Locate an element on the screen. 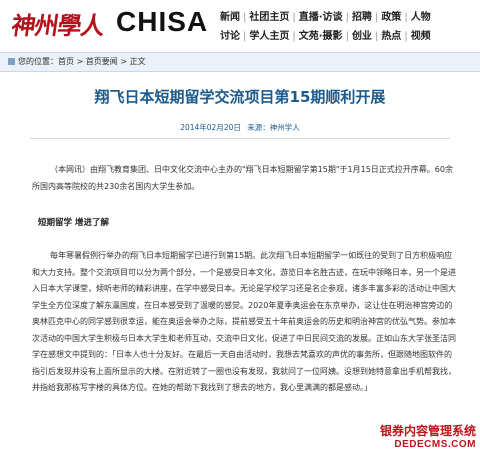 The image size is (480, 454). breadcrumb-bar: 您的位置：首页 > 首页要闻 > 正文 is located at coordinates (240, 62).